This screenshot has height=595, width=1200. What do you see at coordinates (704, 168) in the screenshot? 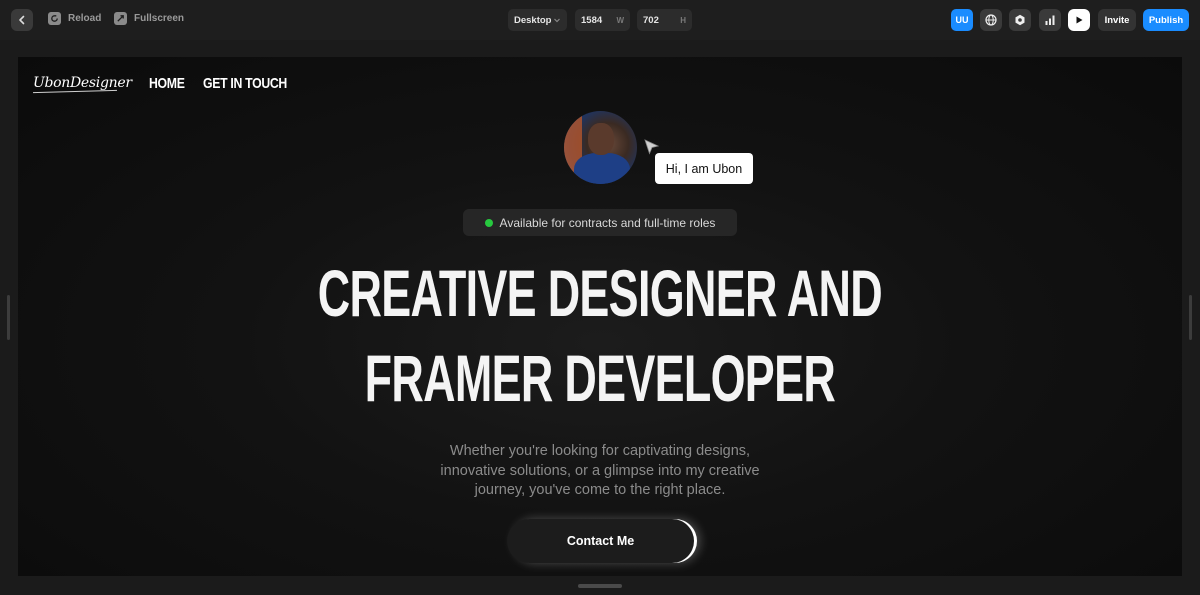
I see `greeting-bubble: Hi, I am Ubon` at bounding box center [704, 168].